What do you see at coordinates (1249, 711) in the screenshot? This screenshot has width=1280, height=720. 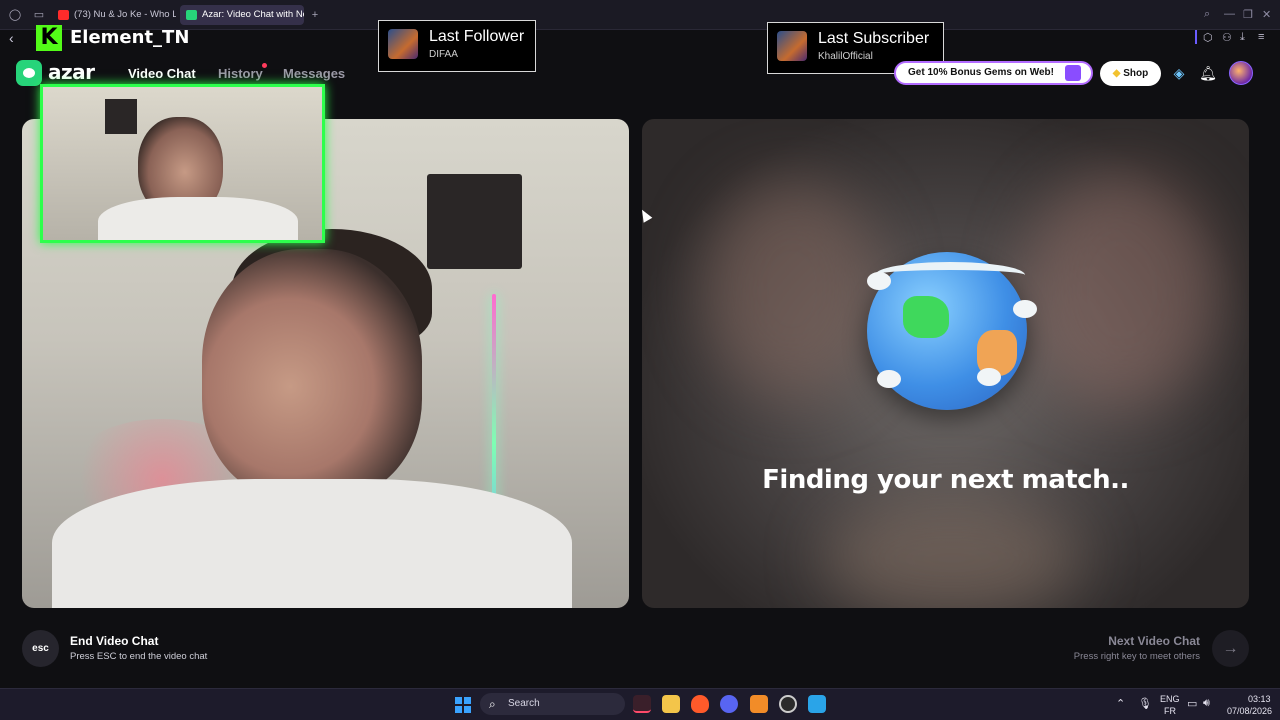 I see `clock-date: 07/08/2026` at bounding box center [1249, 711].